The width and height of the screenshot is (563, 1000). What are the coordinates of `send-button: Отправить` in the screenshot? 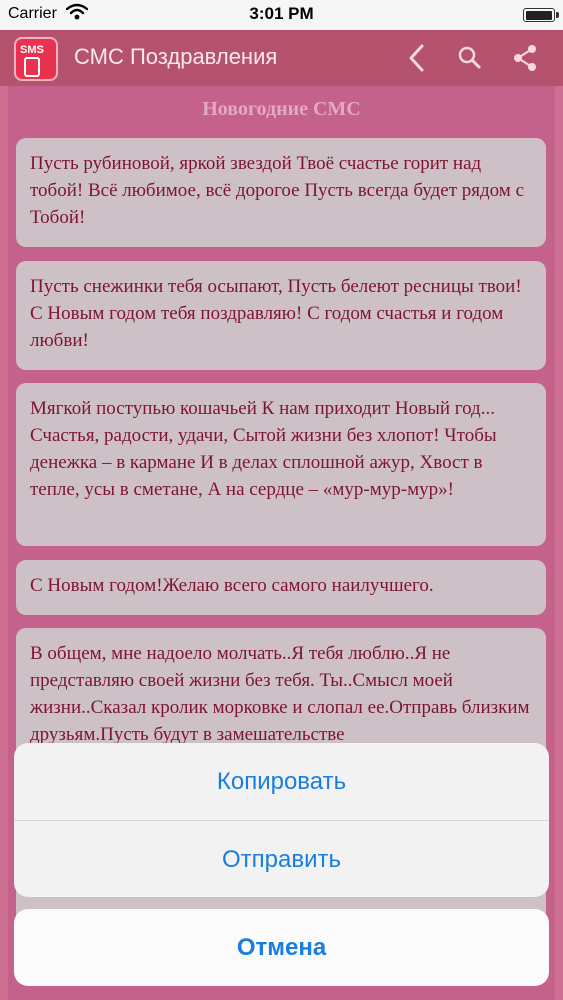 It's located at (281, 858).